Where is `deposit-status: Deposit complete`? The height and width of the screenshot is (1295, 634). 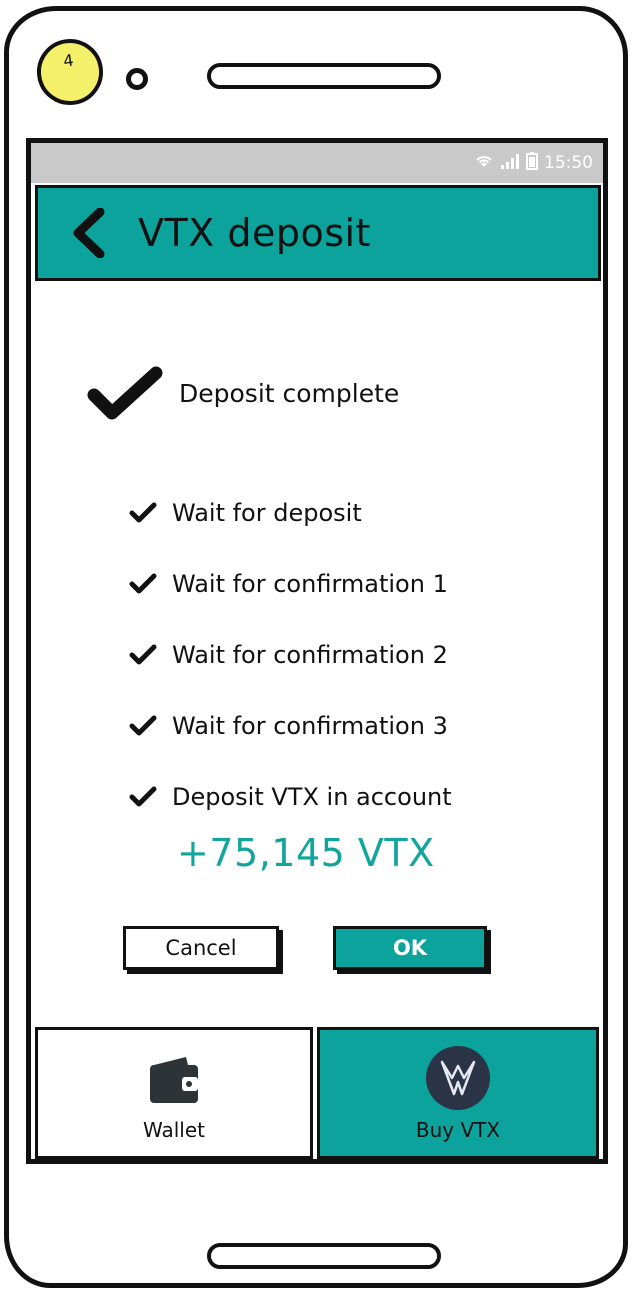
deposit-status: Deposit complete is located at coordinates (289, 393).